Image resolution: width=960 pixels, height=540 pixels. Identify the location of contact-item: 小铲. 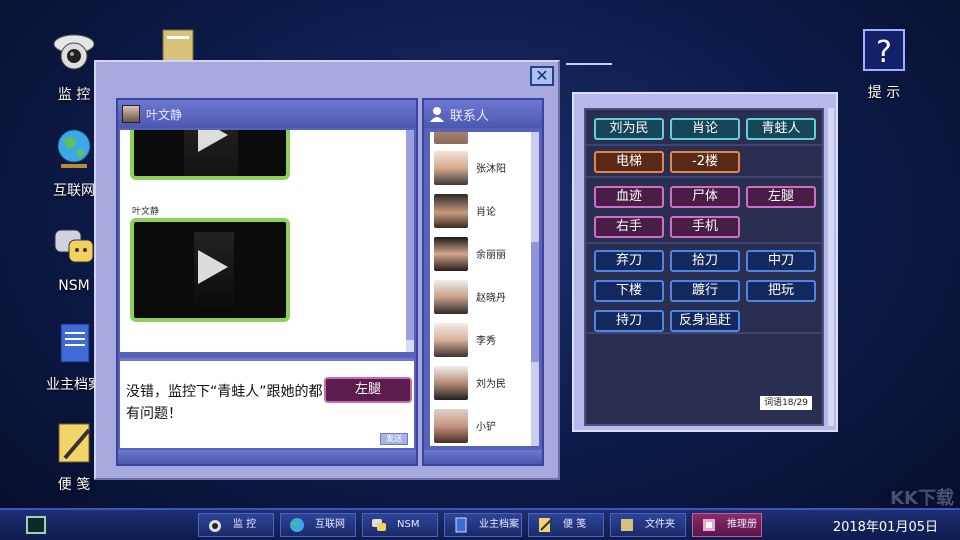
(482, 425).